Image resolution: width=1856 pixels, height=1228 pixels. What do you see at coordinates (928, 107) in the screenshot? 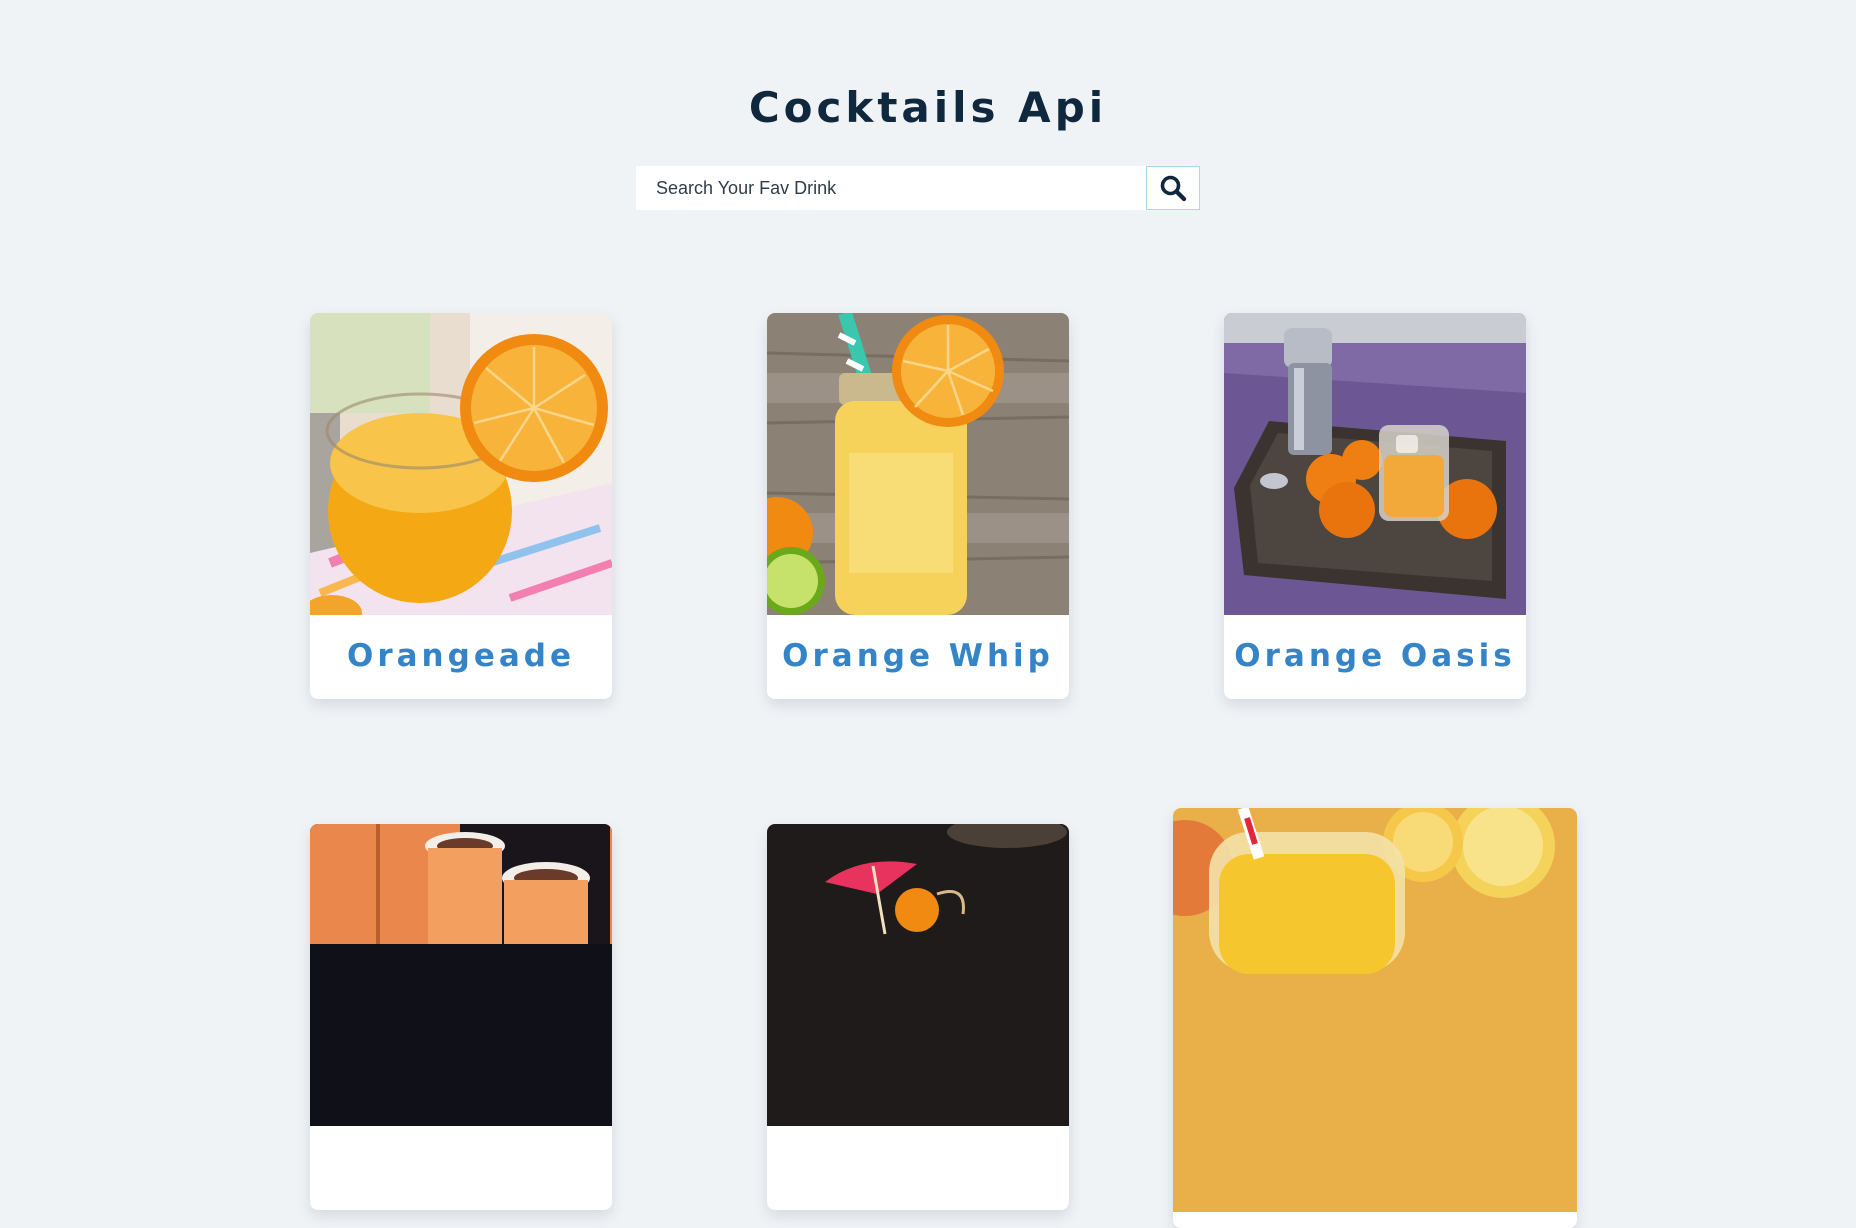
I see `page-title: Cocktails Api` at bounding box center [928, 107].